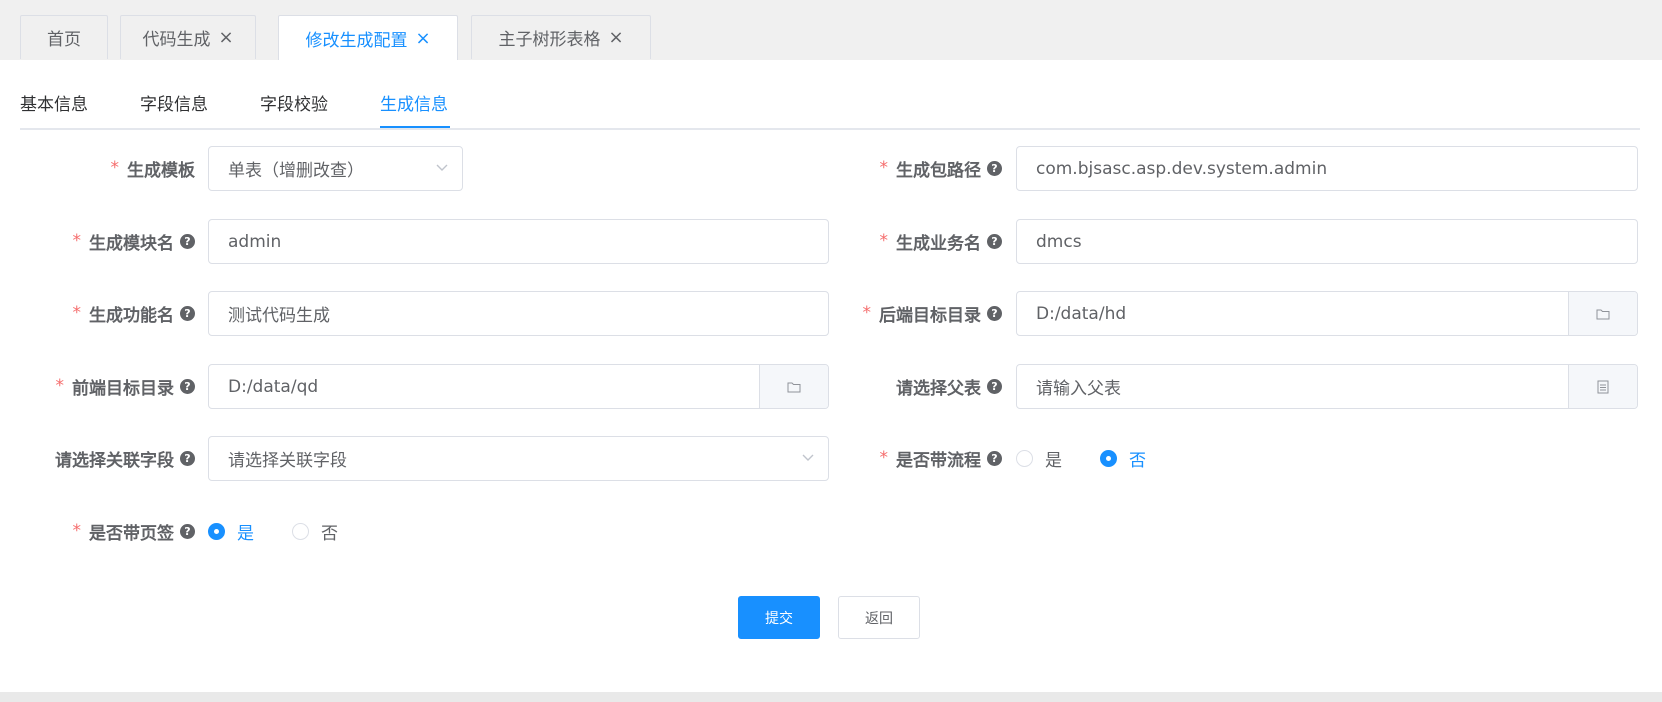 The image size is (1662, 702). What do you see at coordinates (831, 697) in the screenshot?
I see `bottom-divider` at bounding box center [831, 697].